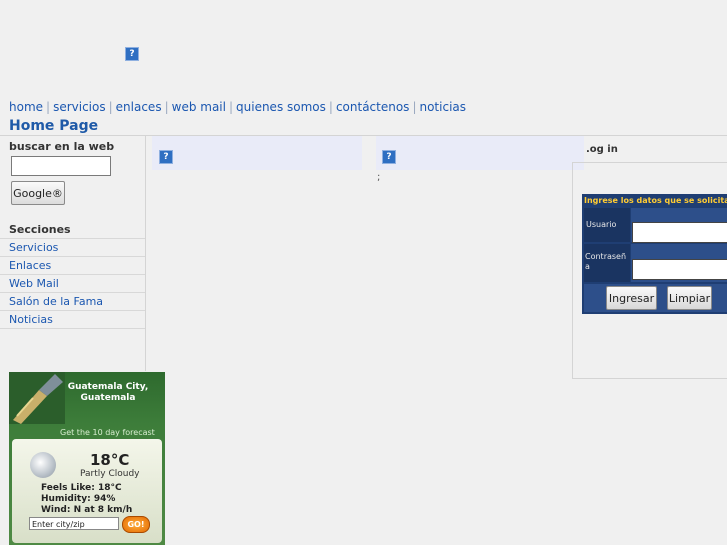 This screenshot has height=545, width=727. Describe the element at coordinates (107, 432) in the screenshot. I see `weather-forecast-link: Get the 10 day forecast` at that location.